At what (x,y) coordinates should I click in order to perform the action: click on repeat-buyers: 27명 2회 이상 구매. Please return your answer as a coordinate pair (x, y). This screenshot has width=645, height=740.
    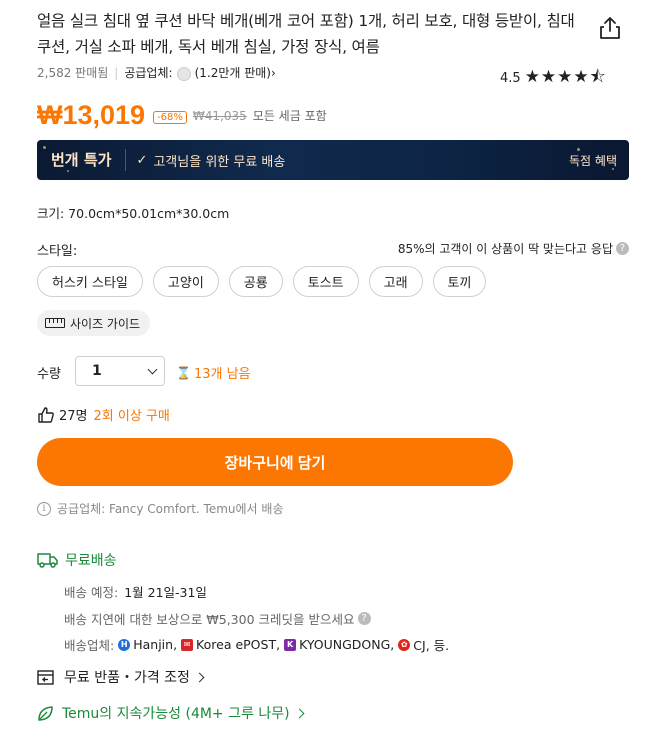
    Looking at the image, I should click on (103, 414).